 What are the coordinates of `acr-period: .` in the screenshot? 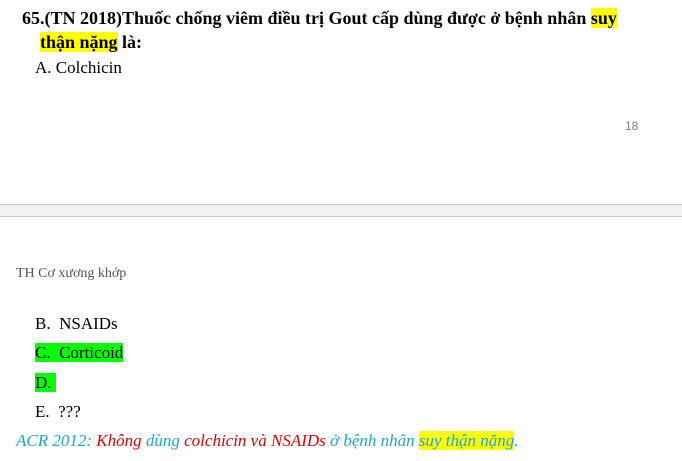 It's located at (516, 440).